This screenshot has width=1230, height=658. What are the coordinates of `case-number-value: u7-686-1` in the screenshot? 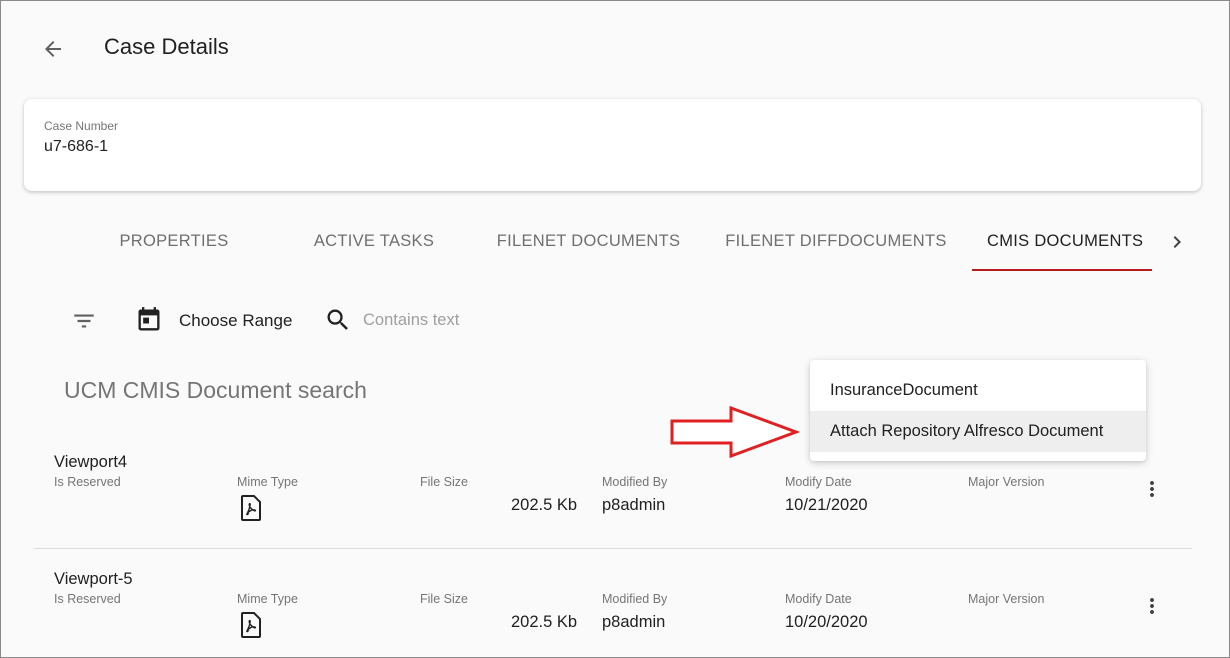 It's located at (76, 146).